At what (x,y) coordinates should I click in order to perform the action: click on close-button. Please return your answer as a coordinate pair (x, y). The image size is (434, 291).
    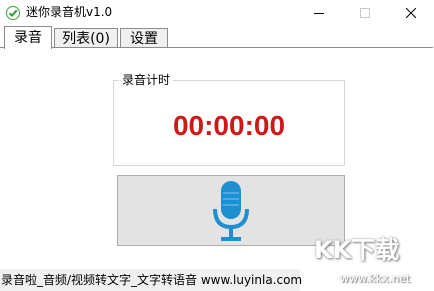
    Looking at the image, I should click on (411, 13).